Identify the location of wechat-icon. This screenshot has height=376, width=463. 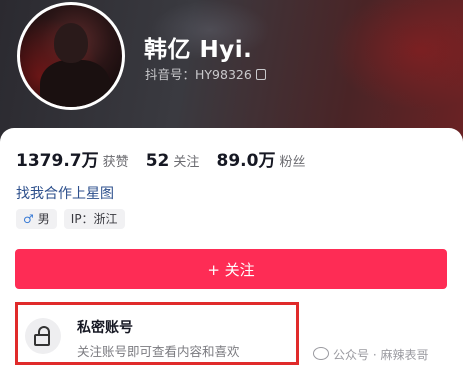
(321, 353).